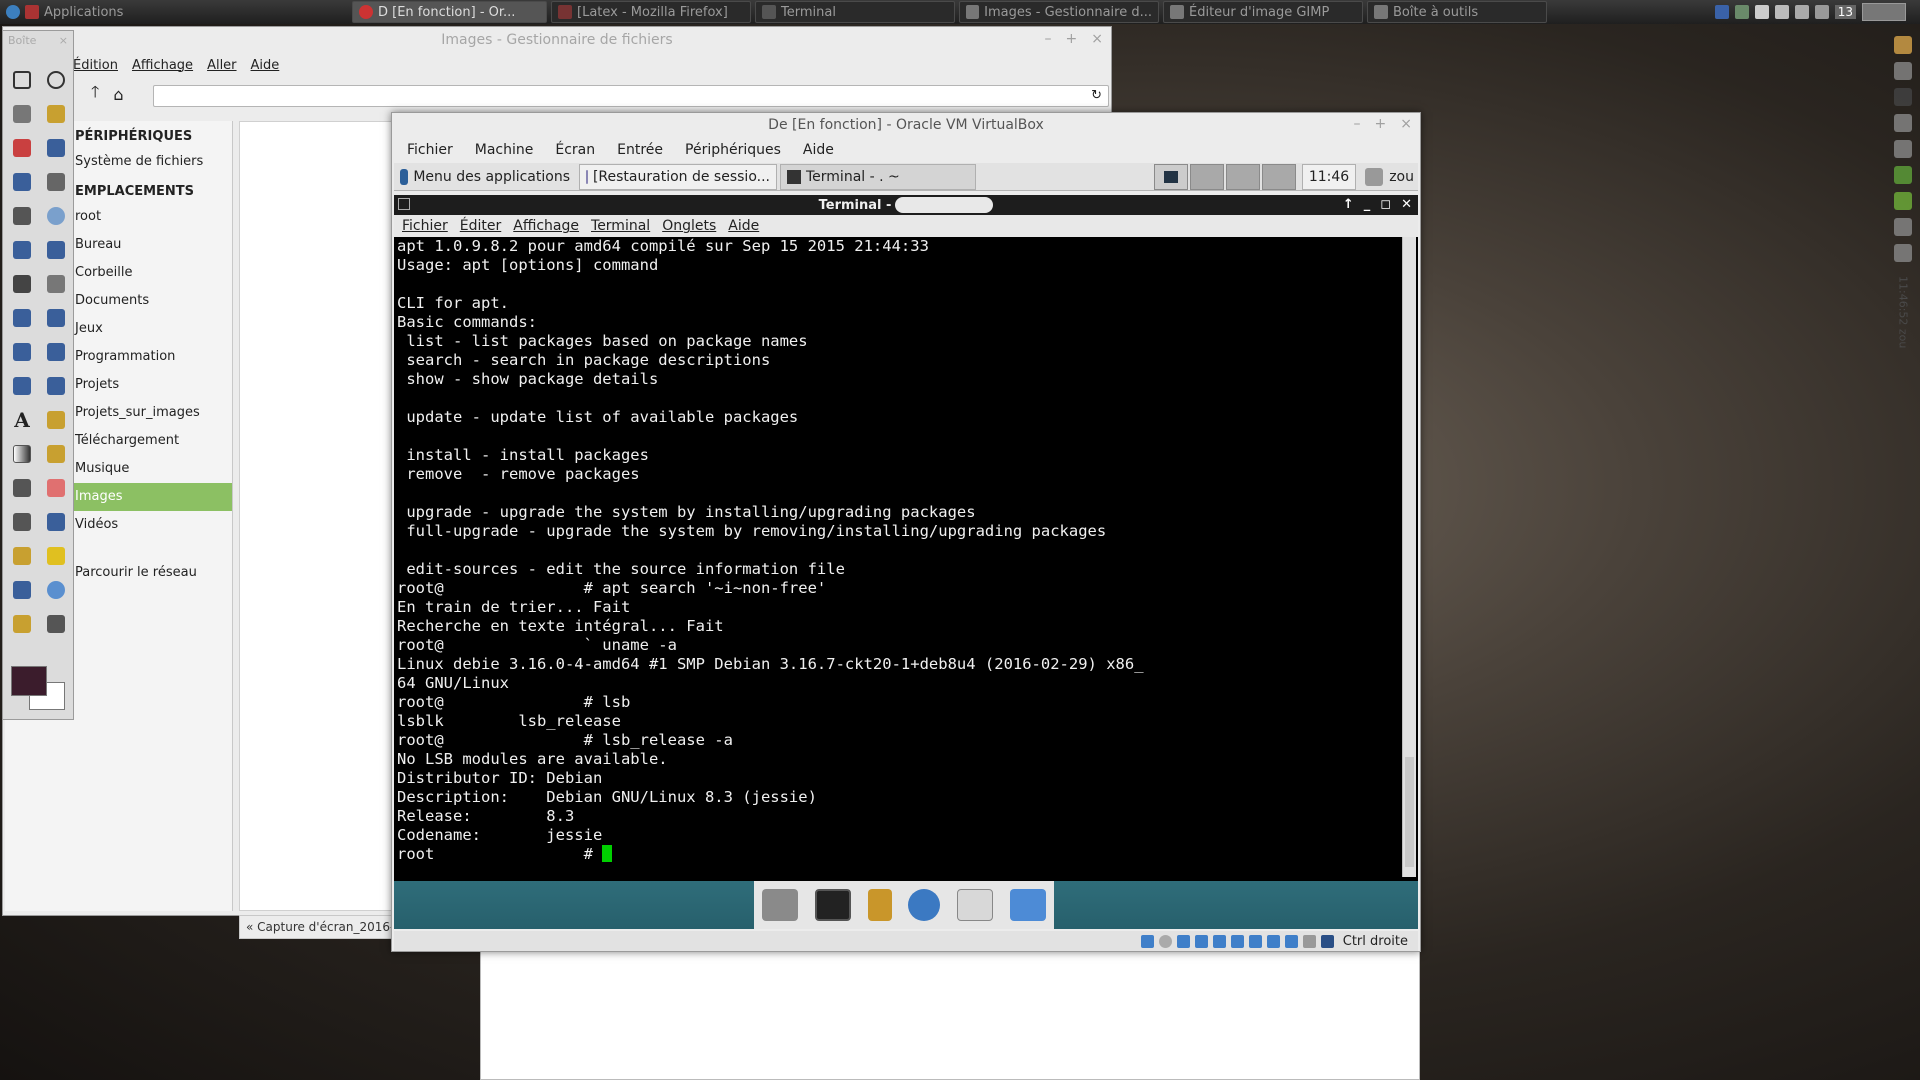 The image size is (1920, 1080). Describe the element at coordinates (557, 40) in the screenshot. I see `file-manager-titlebar: Images - Gestionnaire de fichiers – + ×` at that location.